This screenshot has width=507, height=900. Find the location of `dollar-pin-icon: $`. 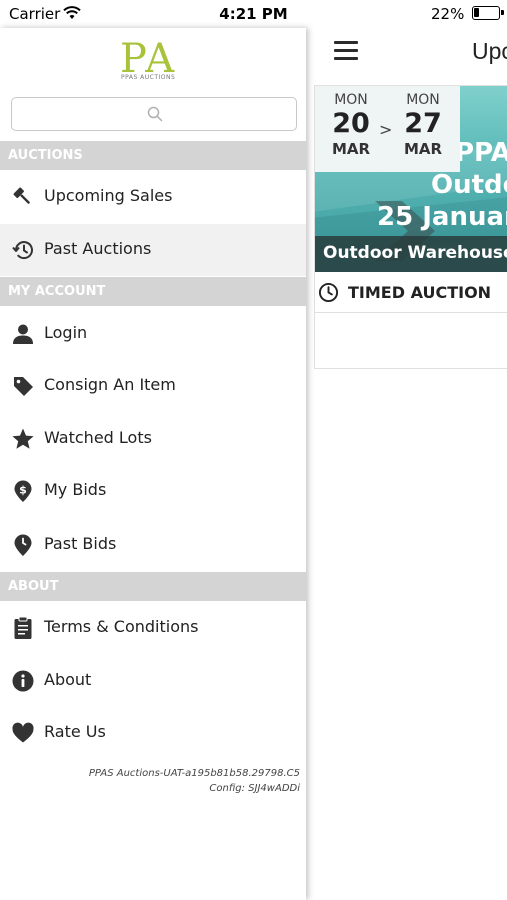

dollar-pin-icon: $ is located at coordinates (23, 491).